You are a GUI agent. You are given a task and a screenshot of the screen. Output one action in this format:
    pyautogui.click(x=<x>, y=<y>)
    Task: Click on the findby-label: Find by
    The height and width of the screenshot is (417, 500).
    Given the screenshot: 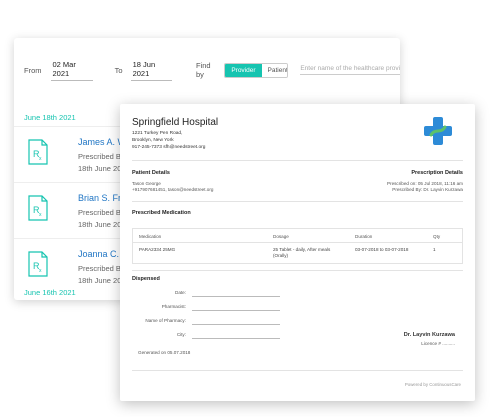 What is the action you would take?
    pyautogui.click(x=203, y=70)
    